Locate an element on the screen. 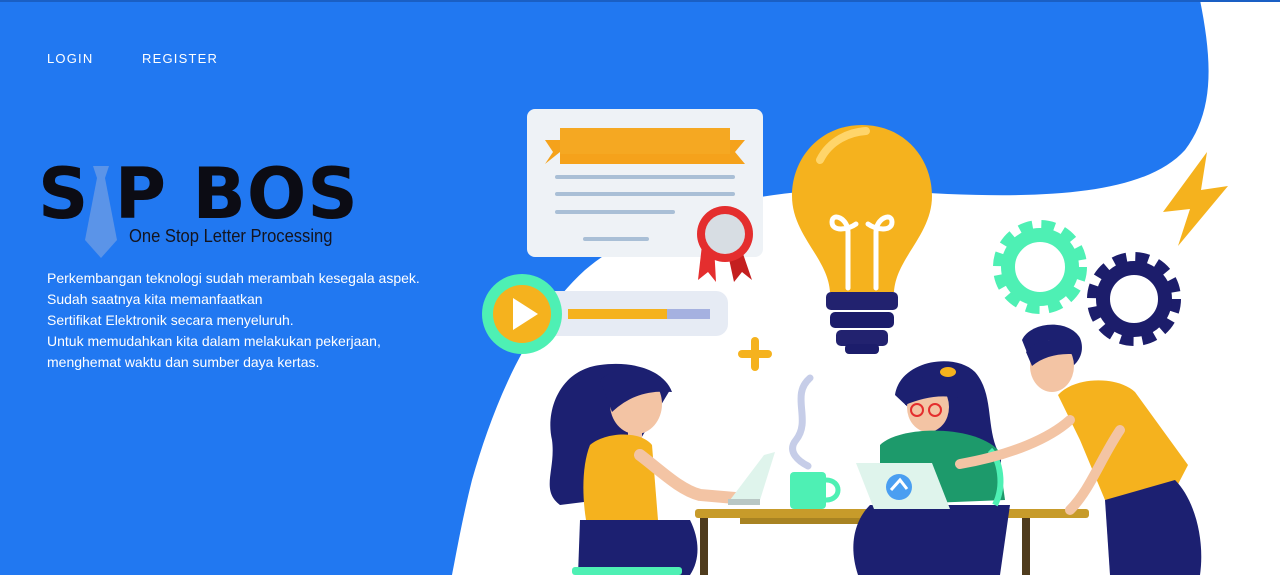 Image resolution: width=1280 pixels, height=575 pixels. person-woman-middle is located at coordinates (931, 468).